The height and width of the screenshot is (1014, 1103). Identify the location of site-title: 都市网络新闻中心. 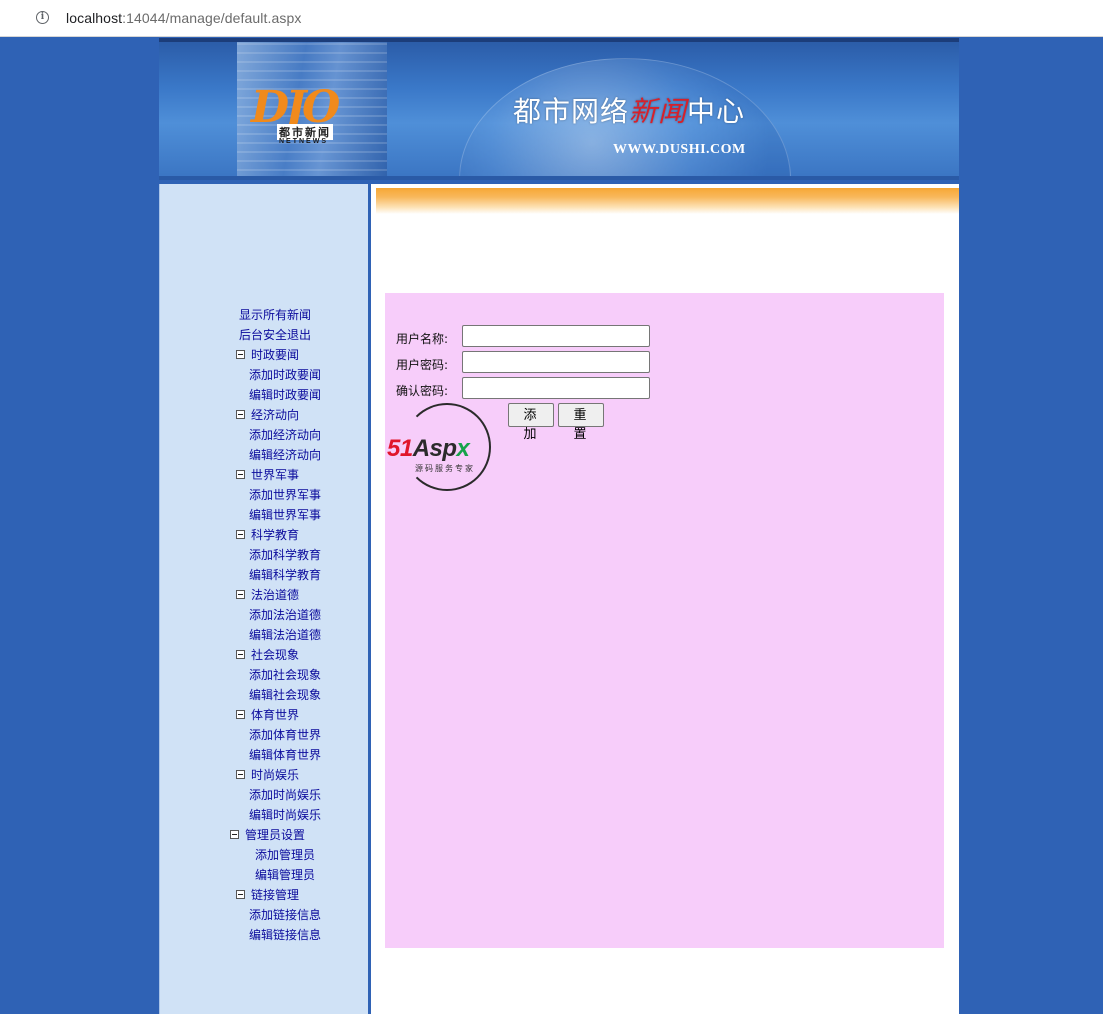
(629, 110).